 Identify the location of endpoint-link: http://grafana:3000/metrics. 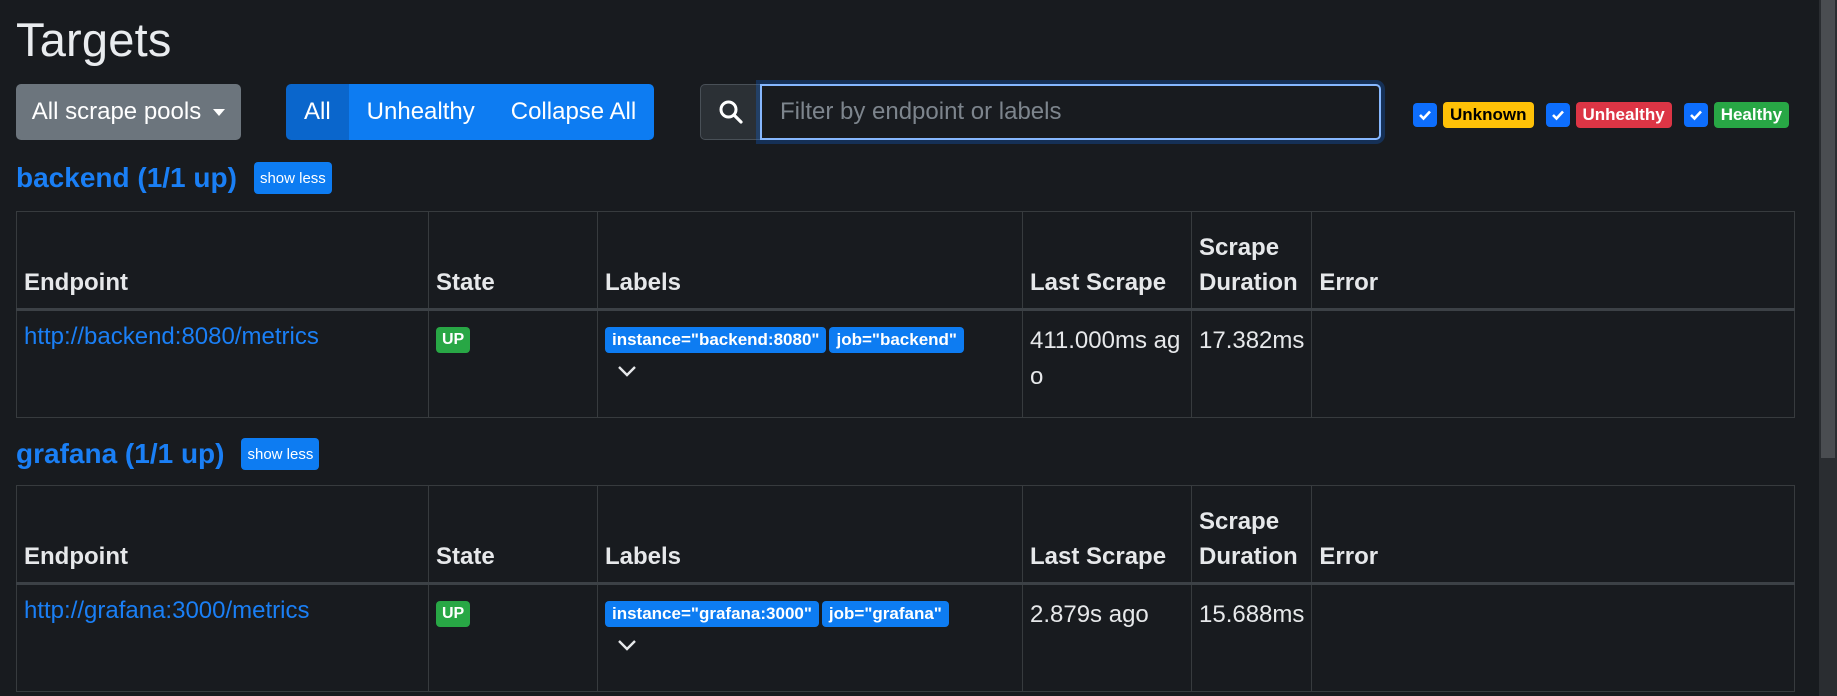
(167, 610).